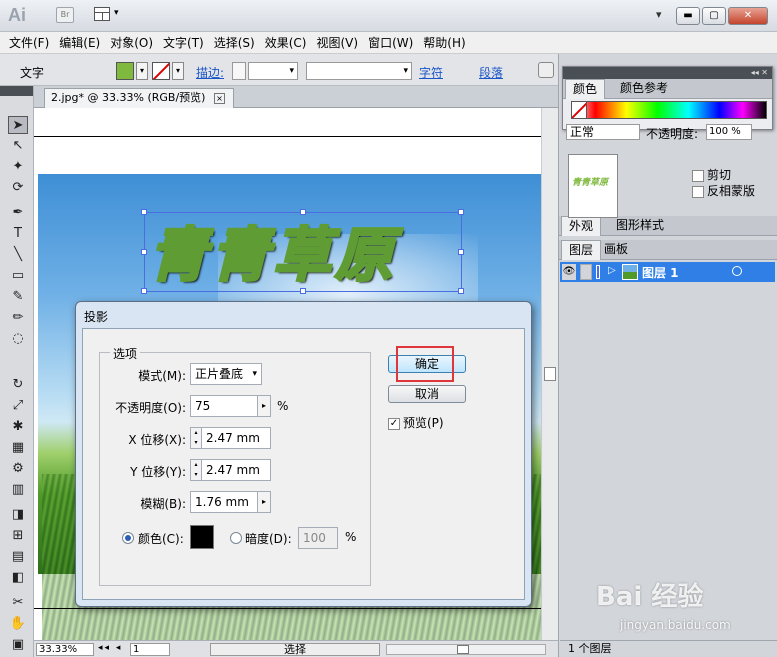 The image size is (777, 657). What do you see at coordinates (579, 110) in the screenshot?
I see `none-color-icon` at bounding box center [579, 110].